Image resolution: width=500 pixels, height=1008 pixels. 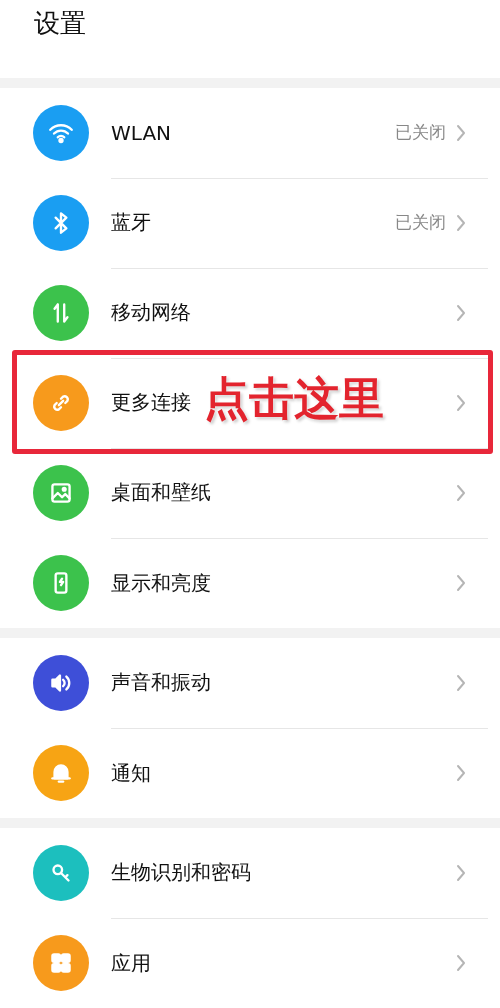 What do you see at coordinates (141, 132) in the screenshot?
I see `item-label: WLAN` at bounding box center [141, 132].